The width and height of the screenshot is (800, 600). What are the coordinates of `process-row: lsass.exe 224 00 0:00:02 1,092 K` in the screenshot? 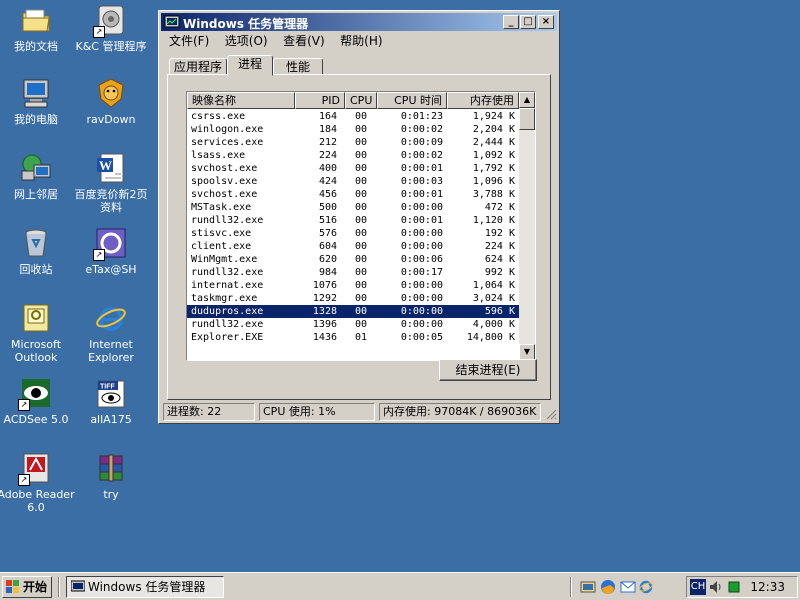 It's located at (353, 155).